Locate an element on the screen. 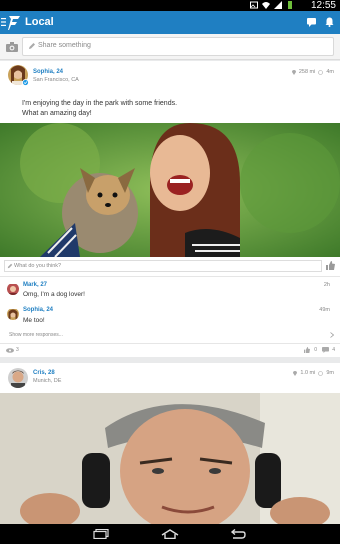 This screenshot has width=340, height=544. image-notification-icon is located at coordinates (254, 5).